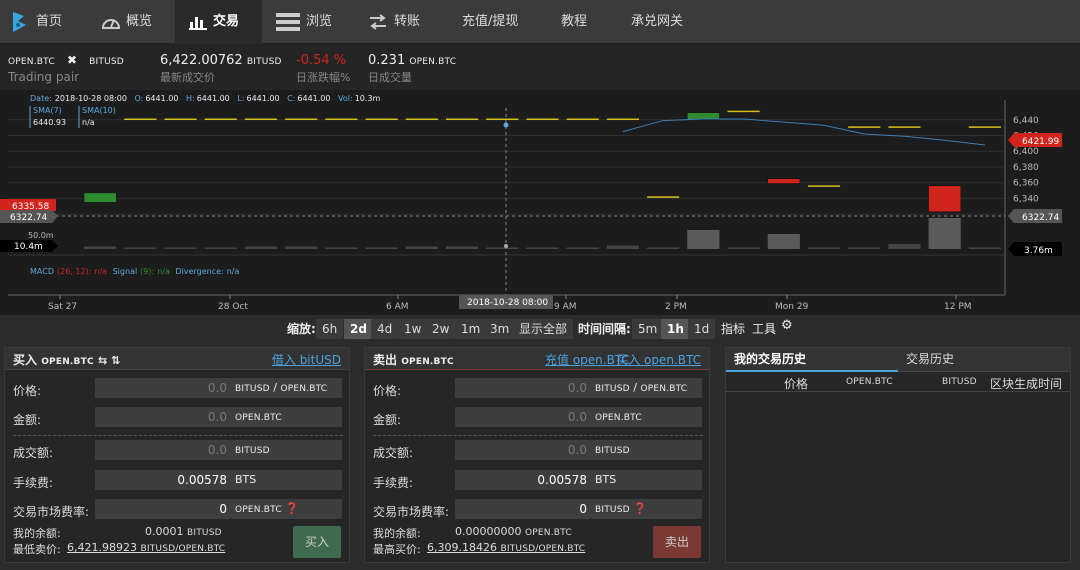 The height and width of the screenshot is (570, 1080). What do you see at coordinates (37, 549) in the screenshot?
I see `lowest-ask-label: 最低卖价:` at bounding box center [37, 549].